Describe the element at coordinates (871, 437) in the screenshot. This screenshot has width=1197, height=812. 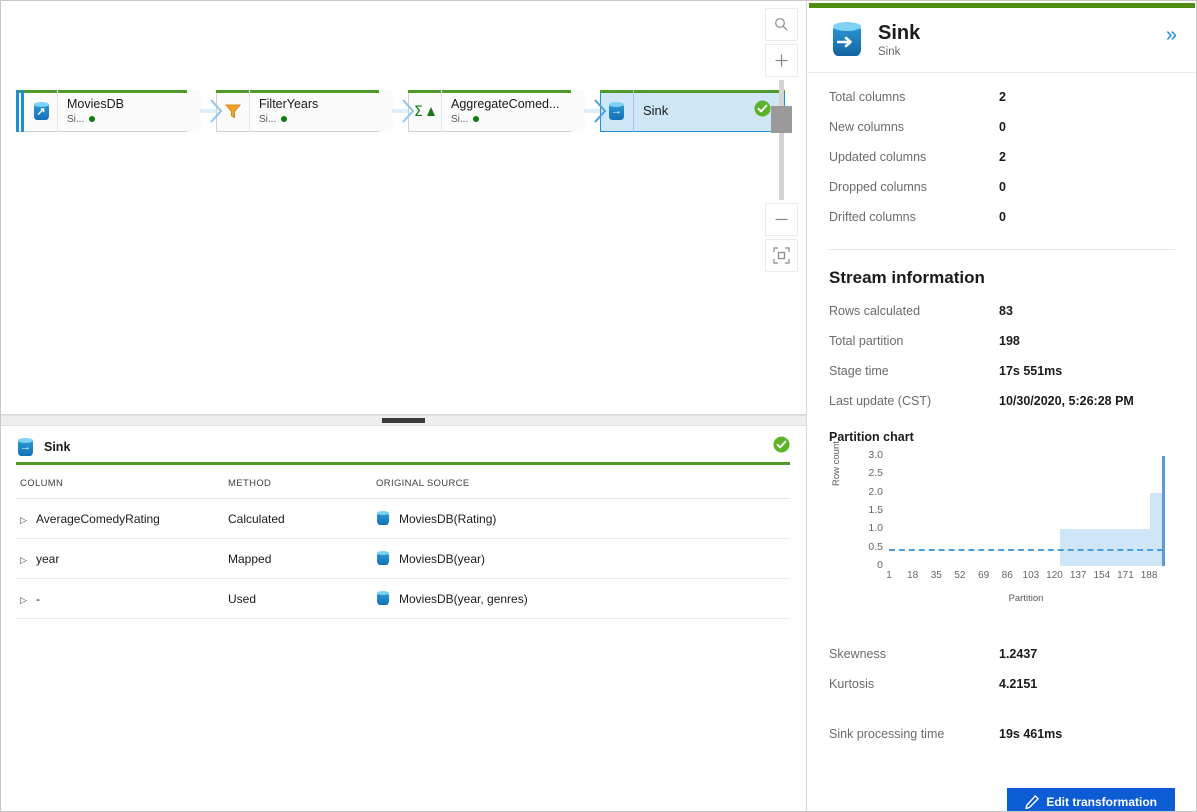
I see `partition-chart-title: Partition chart` at that location.